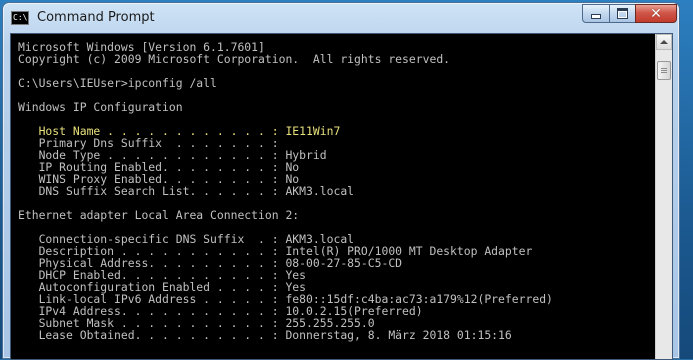 Image resolution: width=693 pixels, height=360 pixels. What do you see at coordinates (663, 196) in the screenshot?
I see `vertical-scrollbar` at bounding box center [663, 196].